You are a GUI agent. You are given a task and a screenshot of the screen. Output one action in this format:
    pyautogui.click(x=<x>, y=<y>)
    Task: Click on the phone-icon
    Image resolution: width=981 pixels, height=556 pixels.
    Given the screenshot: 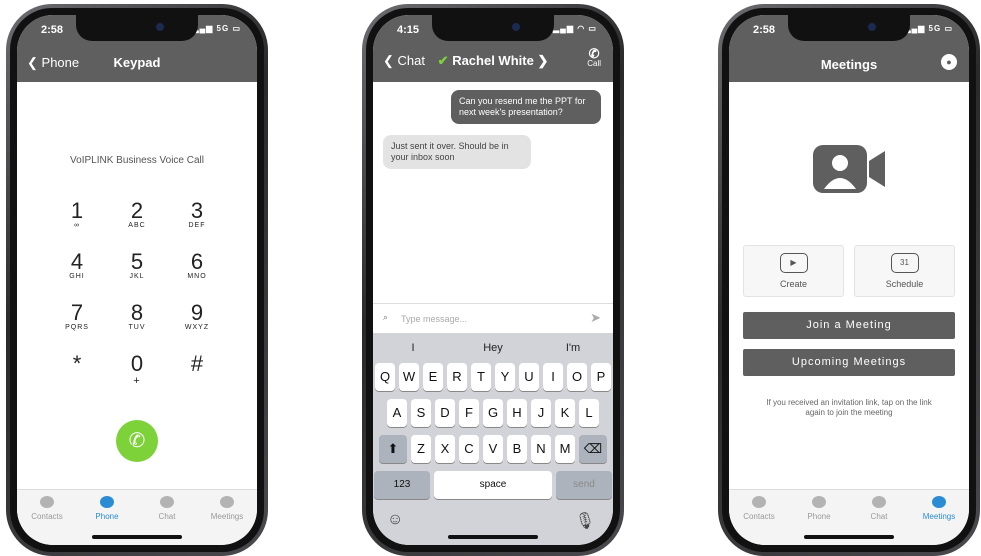 What is the action you would take?
    pyautogui.click(x=107, y=502)
    